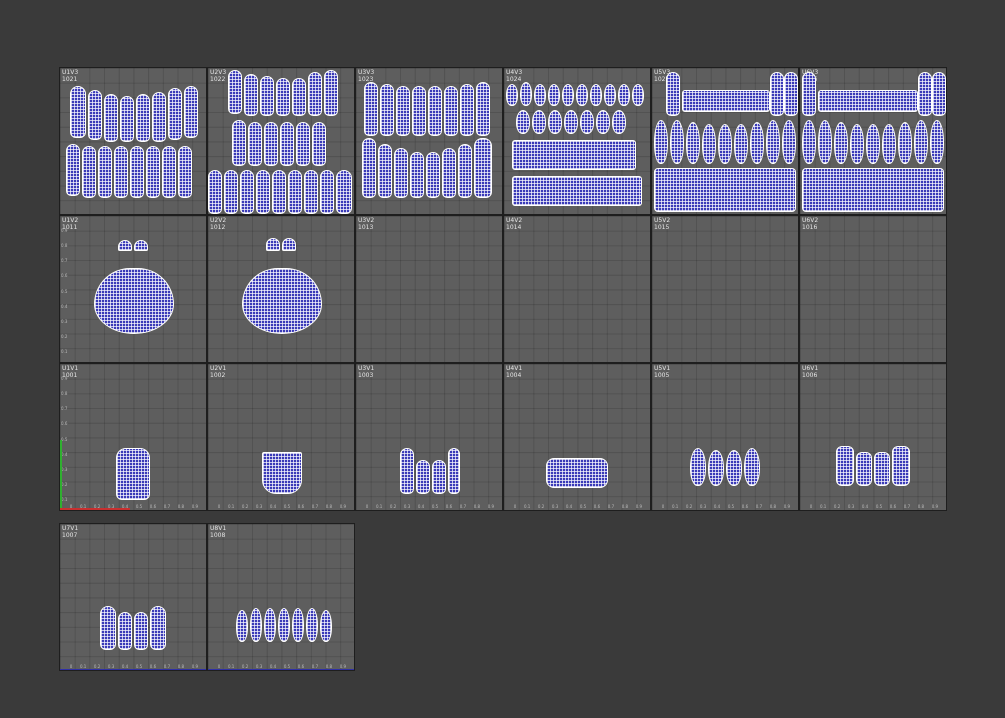 The height and width of the screenshot is (718, 1005). Describe the element at coordinates (366, 224) in the screenshot. I see `tile-label: U3V2 1013` at that location.